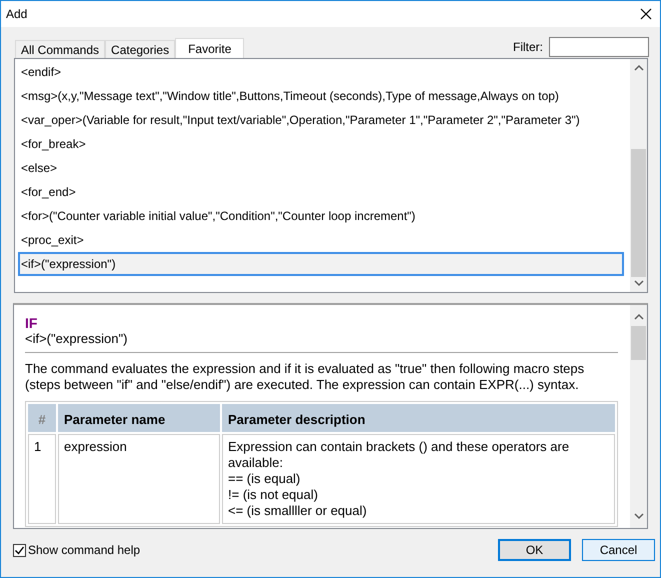 Image resolution: width=661 pixels, height=578 pixels. Describe the element at coordinates (321, 240) in the screenshot. I see `command-item: <proc_exit>` at that location.